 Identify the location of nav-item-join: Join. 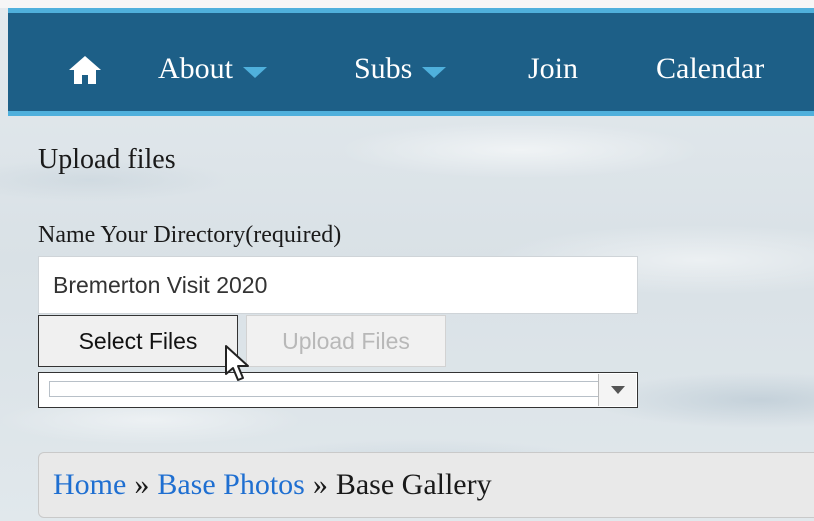
(553, 69).